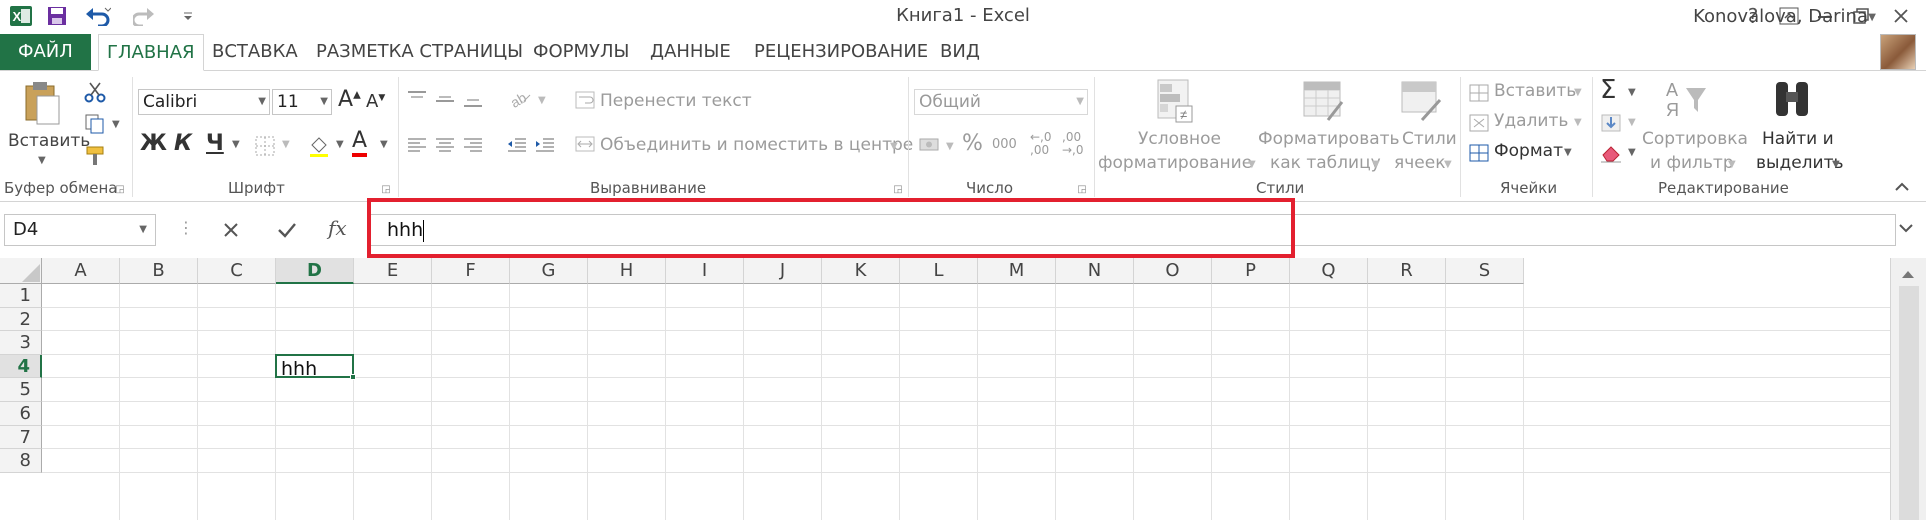 This screenshot has height=520, width=1926. What do you see at coordinates (237, 271) in the screenshot?
I see `column-header-c: C` at bounding box center [237, 271].